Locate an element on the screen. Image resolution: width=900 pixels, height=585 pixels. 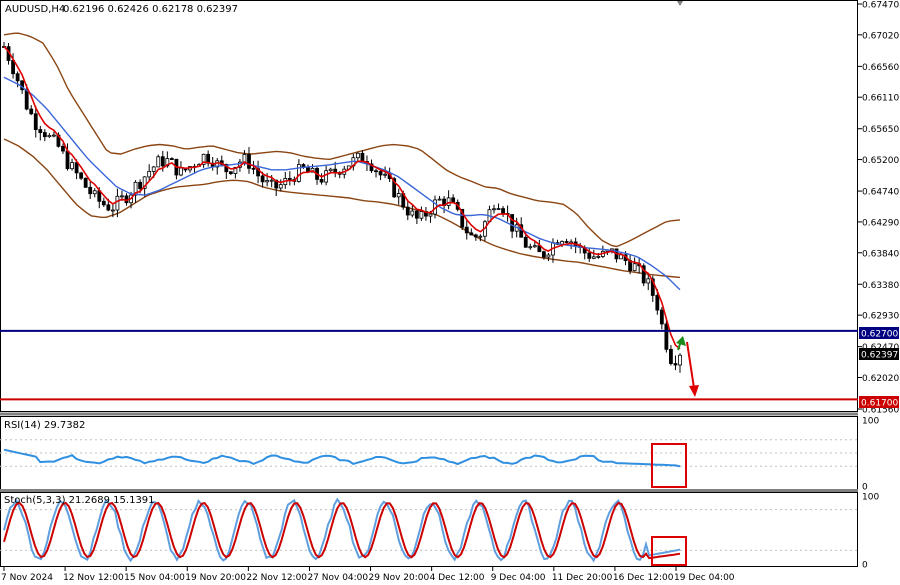
y-tick-label: 0.64740 is located at coordinates (880, 193).